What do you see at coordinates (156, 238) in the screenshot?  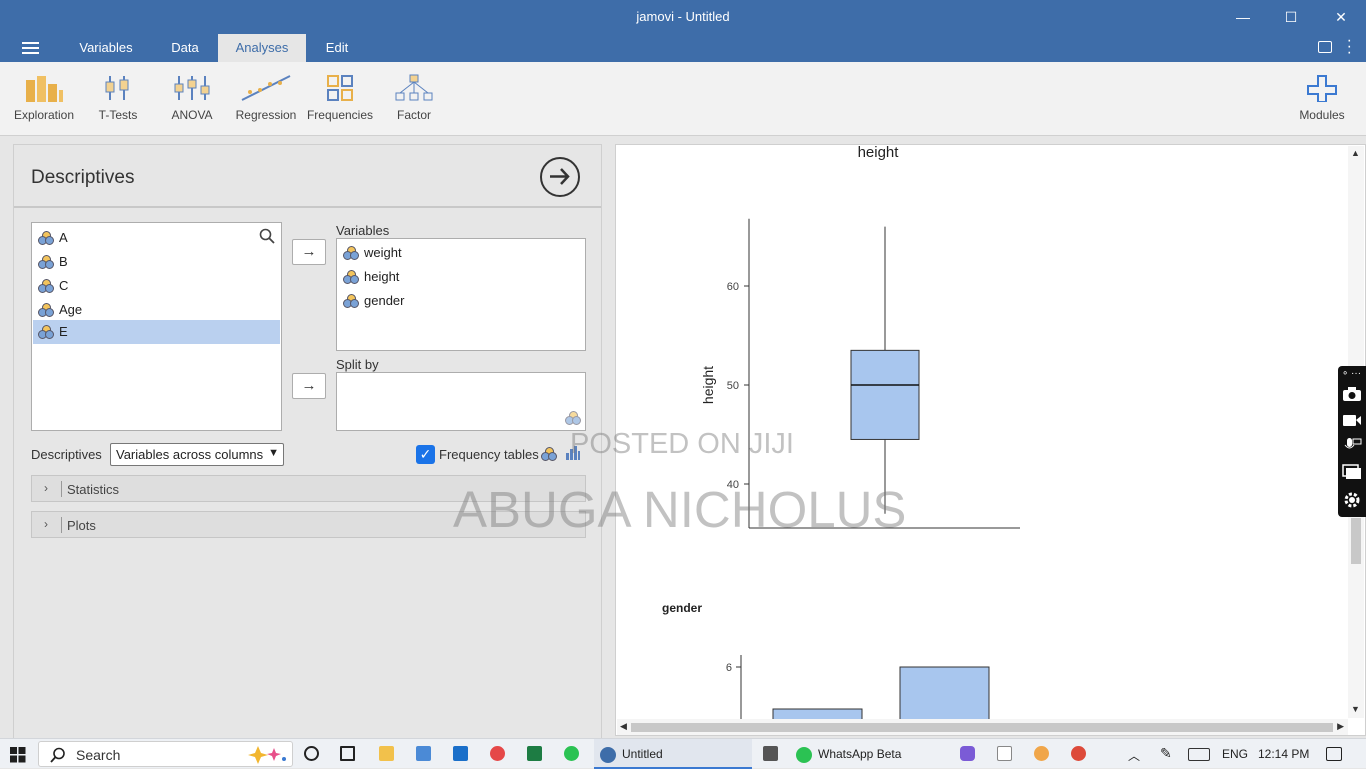 I see `list-item: A` at bounding box center [156, 238].